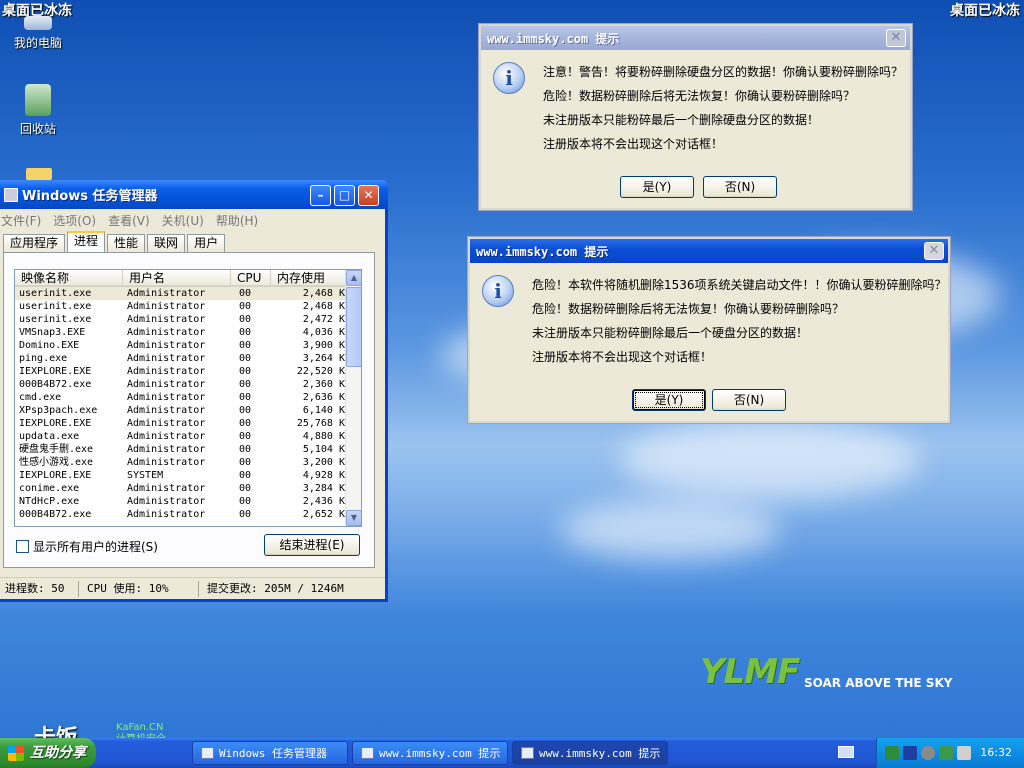  What do you see at coordinates (353, 398) in the screenshot?
I see `vertical-scrollbar: ▲ ▼` at bounding box center [353, 398].